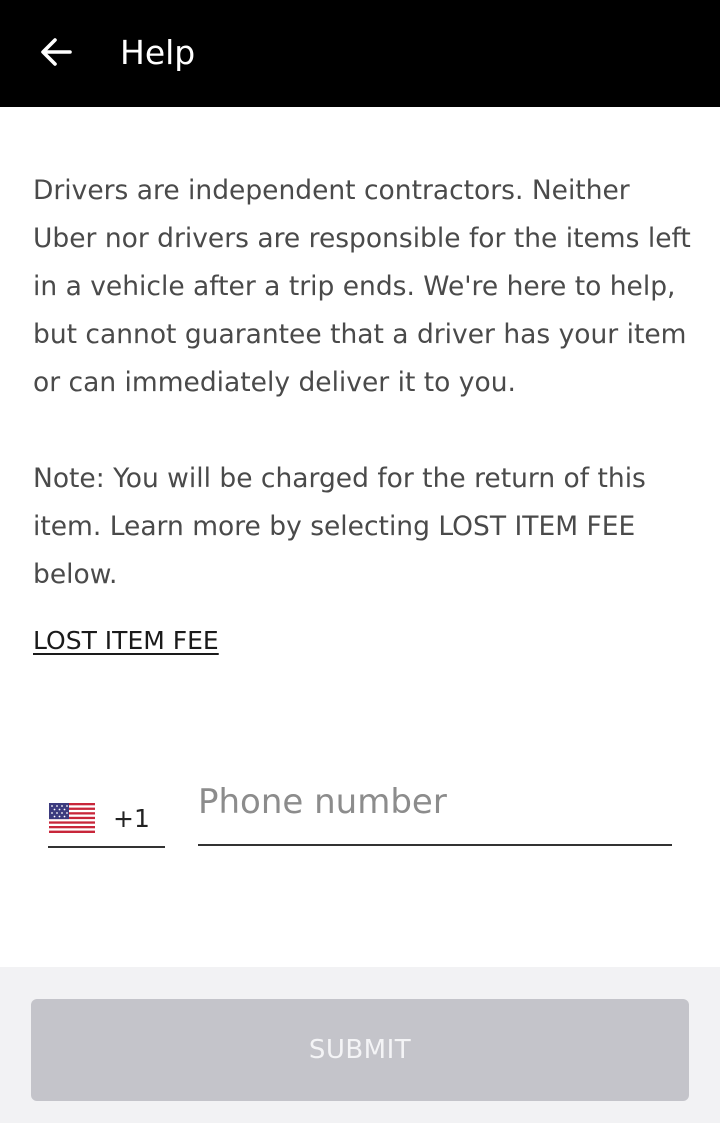 The image size is (720, 1123). Describe the element at coordinates (131, 818) in the screenshot. I see `country-code: +1` at that location.